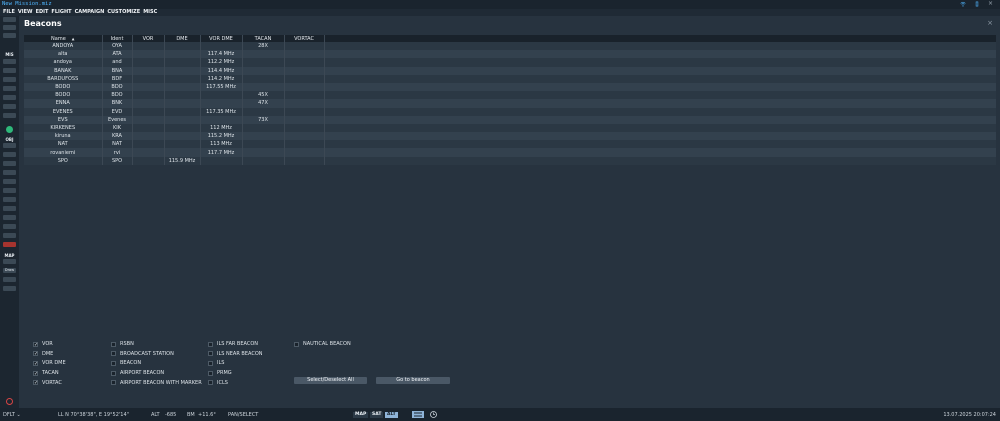 The width and height of the screenshot is (1000, 421). Describe the element at coordinates (9, 154) in the screenshot. I see `helicopter-icon` at that location.